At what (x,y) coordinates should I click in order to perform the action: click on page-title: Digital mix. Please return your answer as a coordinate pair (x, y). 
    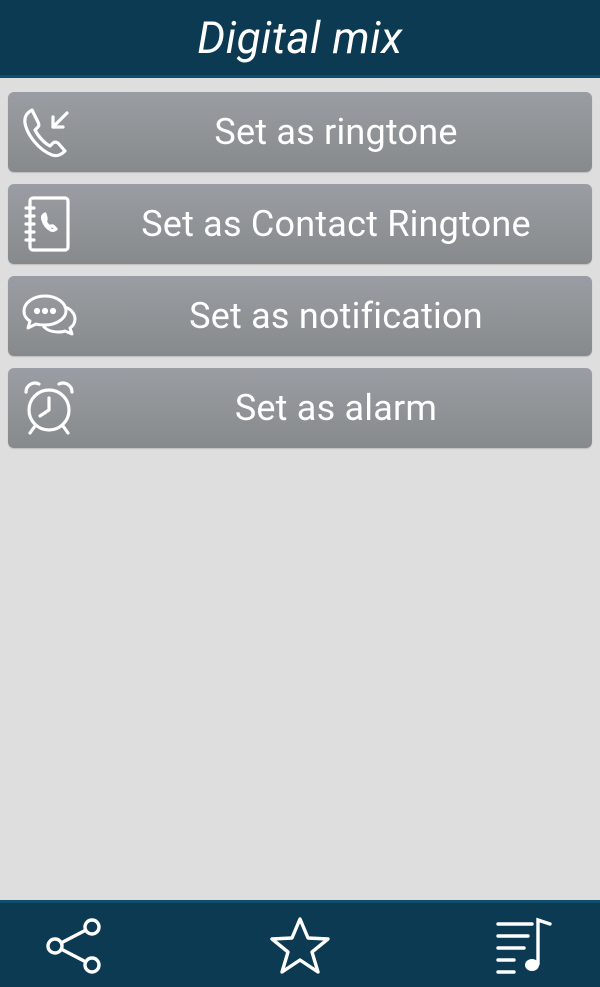
    Looking at the image, I should click on (300, 37).